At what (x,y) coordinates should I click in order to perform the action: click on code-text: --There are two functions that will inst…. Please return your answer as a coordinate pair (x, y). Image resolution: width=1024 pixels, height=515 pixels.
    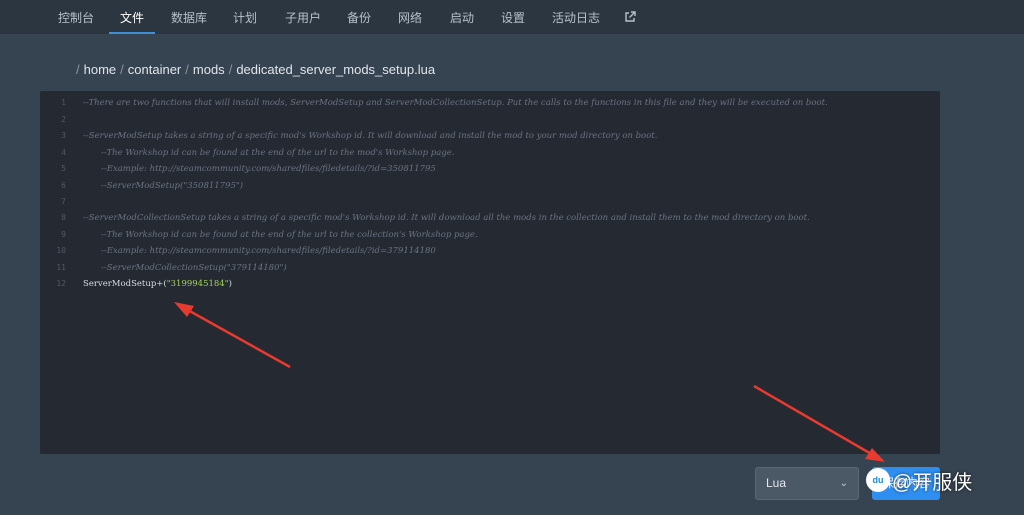
    Looking at the image, I should click on (455, 103).